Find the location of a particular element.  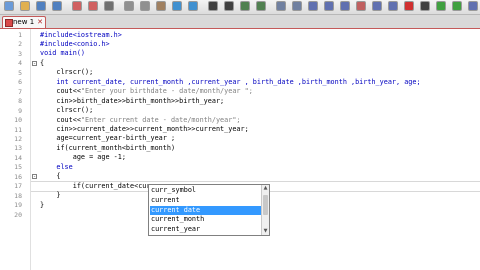

undo-icon is located at coordinates (177, 6).